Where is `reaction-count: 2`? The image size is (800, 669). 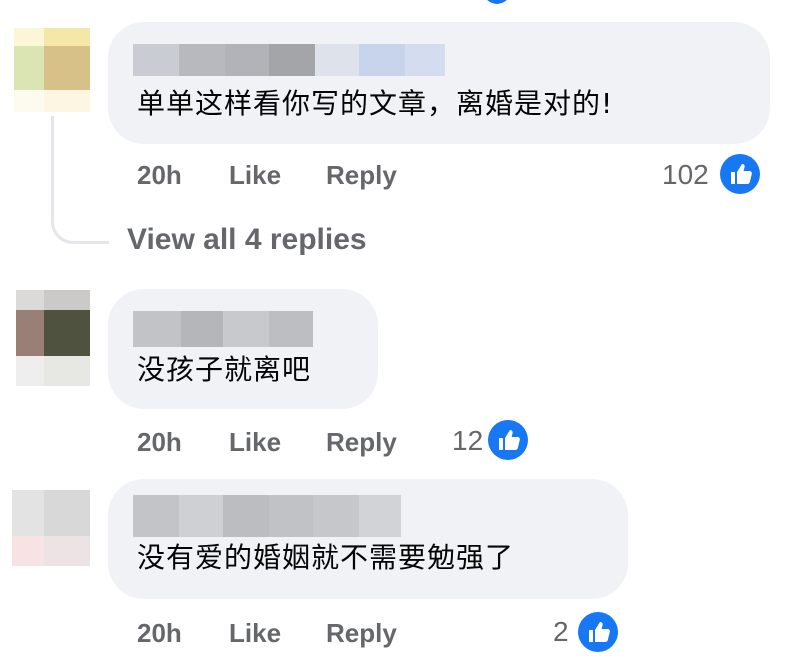 reaction-count: 2 is located at coordinates (561, 632).